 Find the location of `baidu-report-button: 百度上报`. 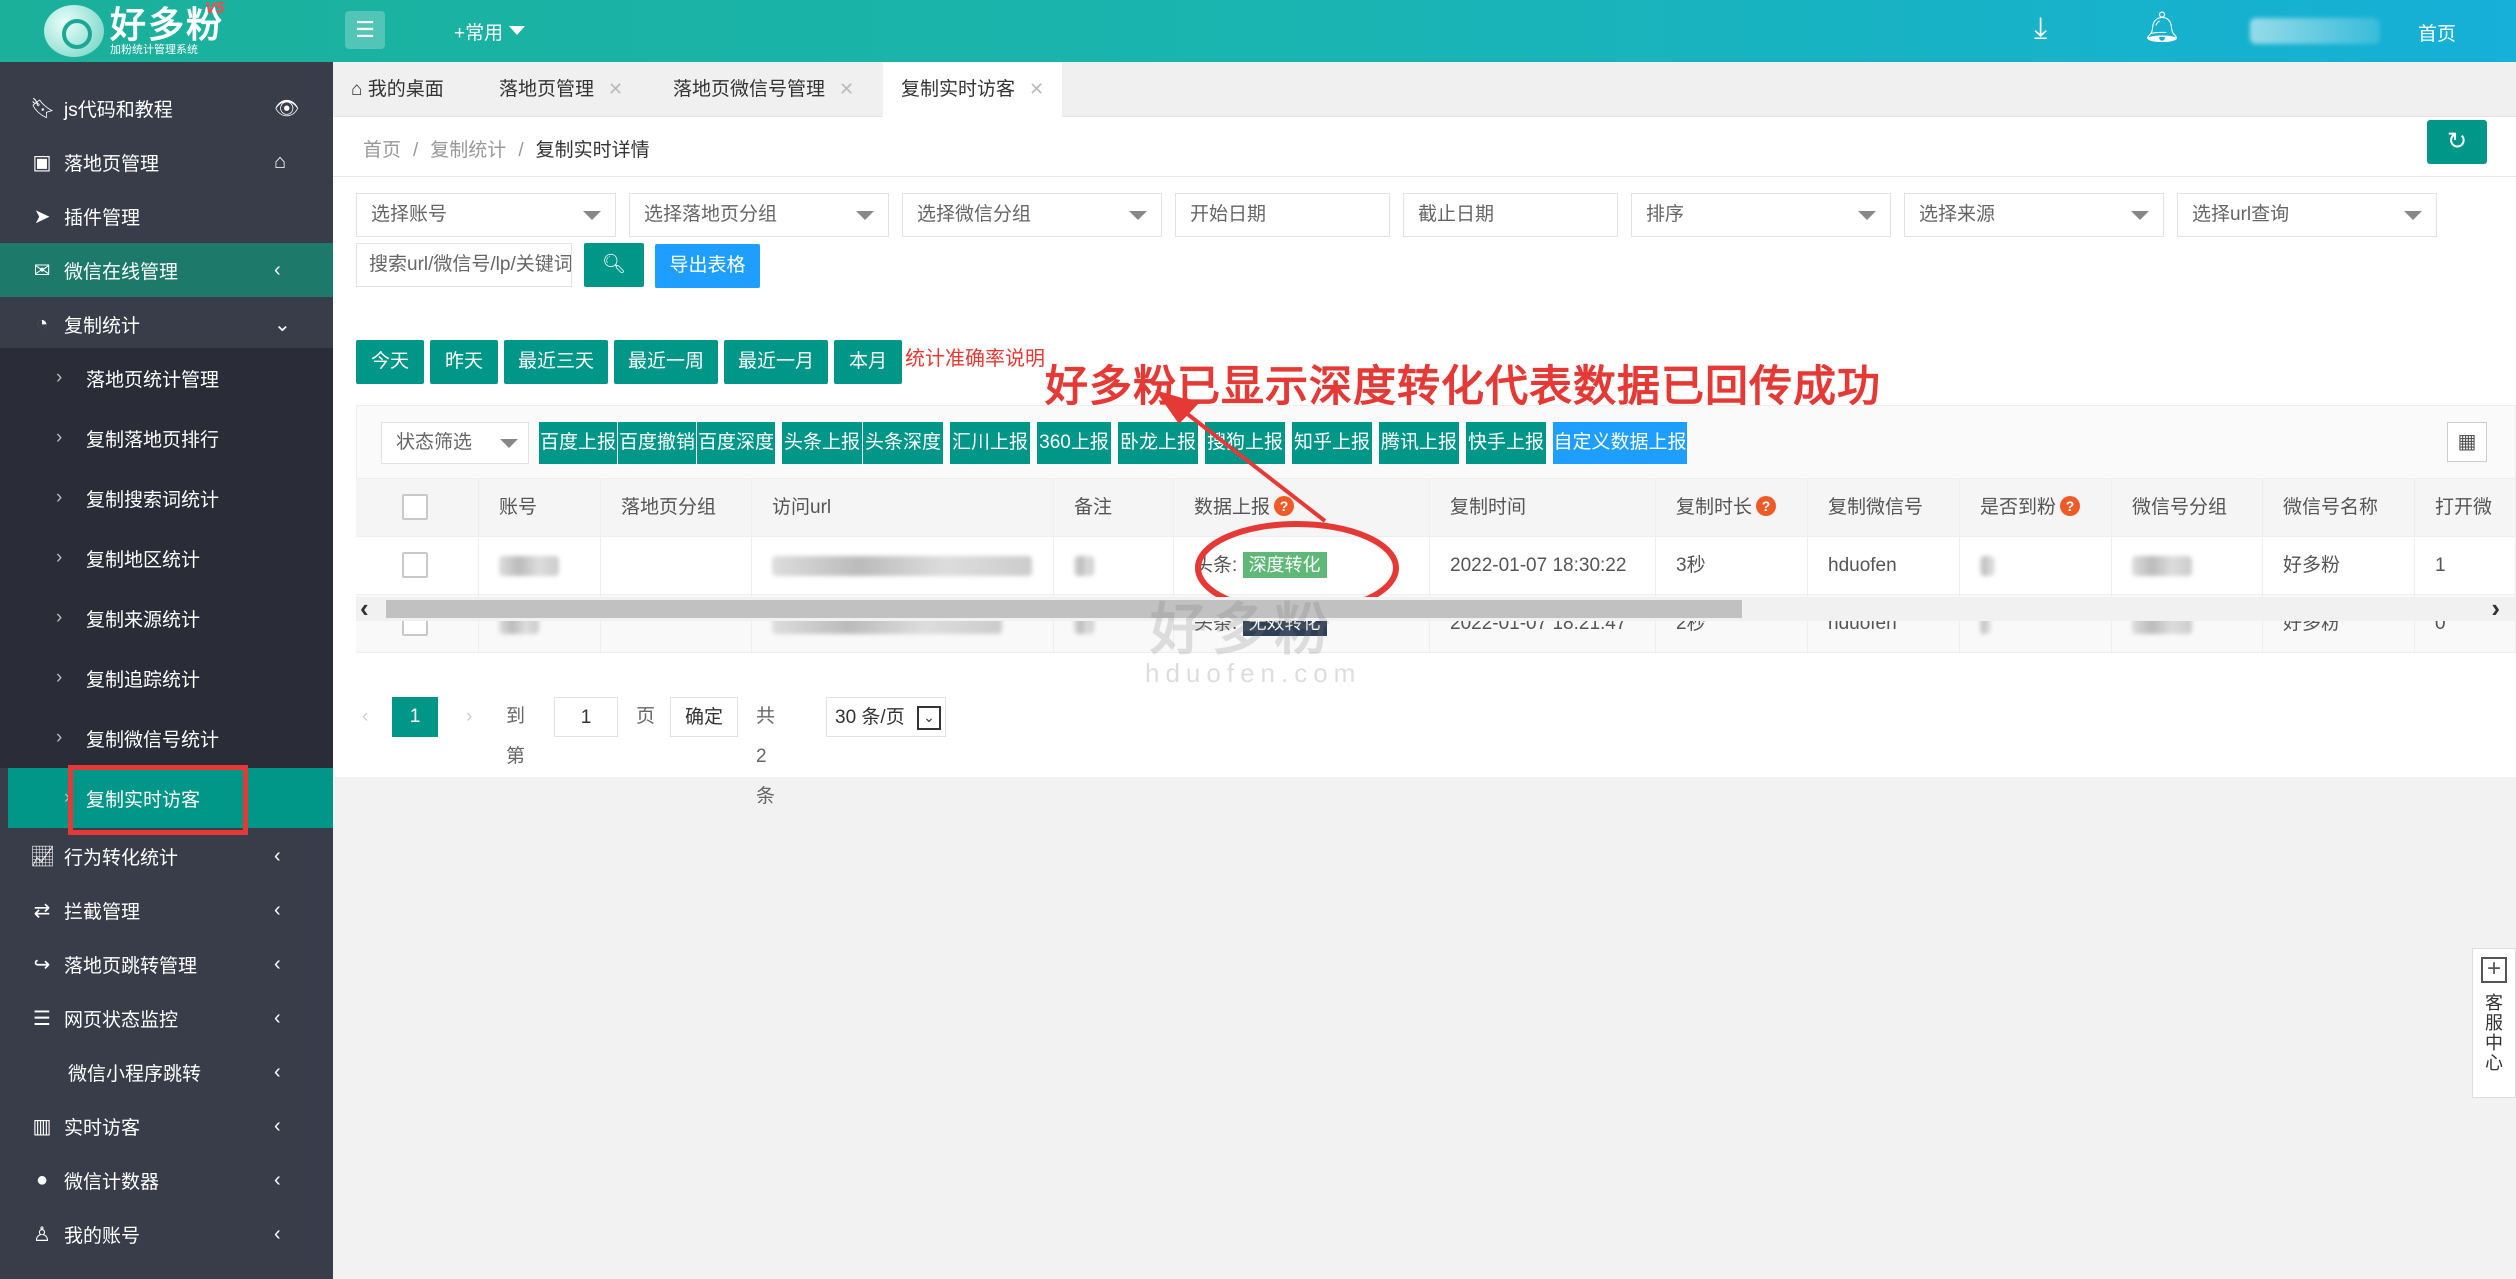

baidu-report-button: 百度上报 is located at coordinates (578, 443).